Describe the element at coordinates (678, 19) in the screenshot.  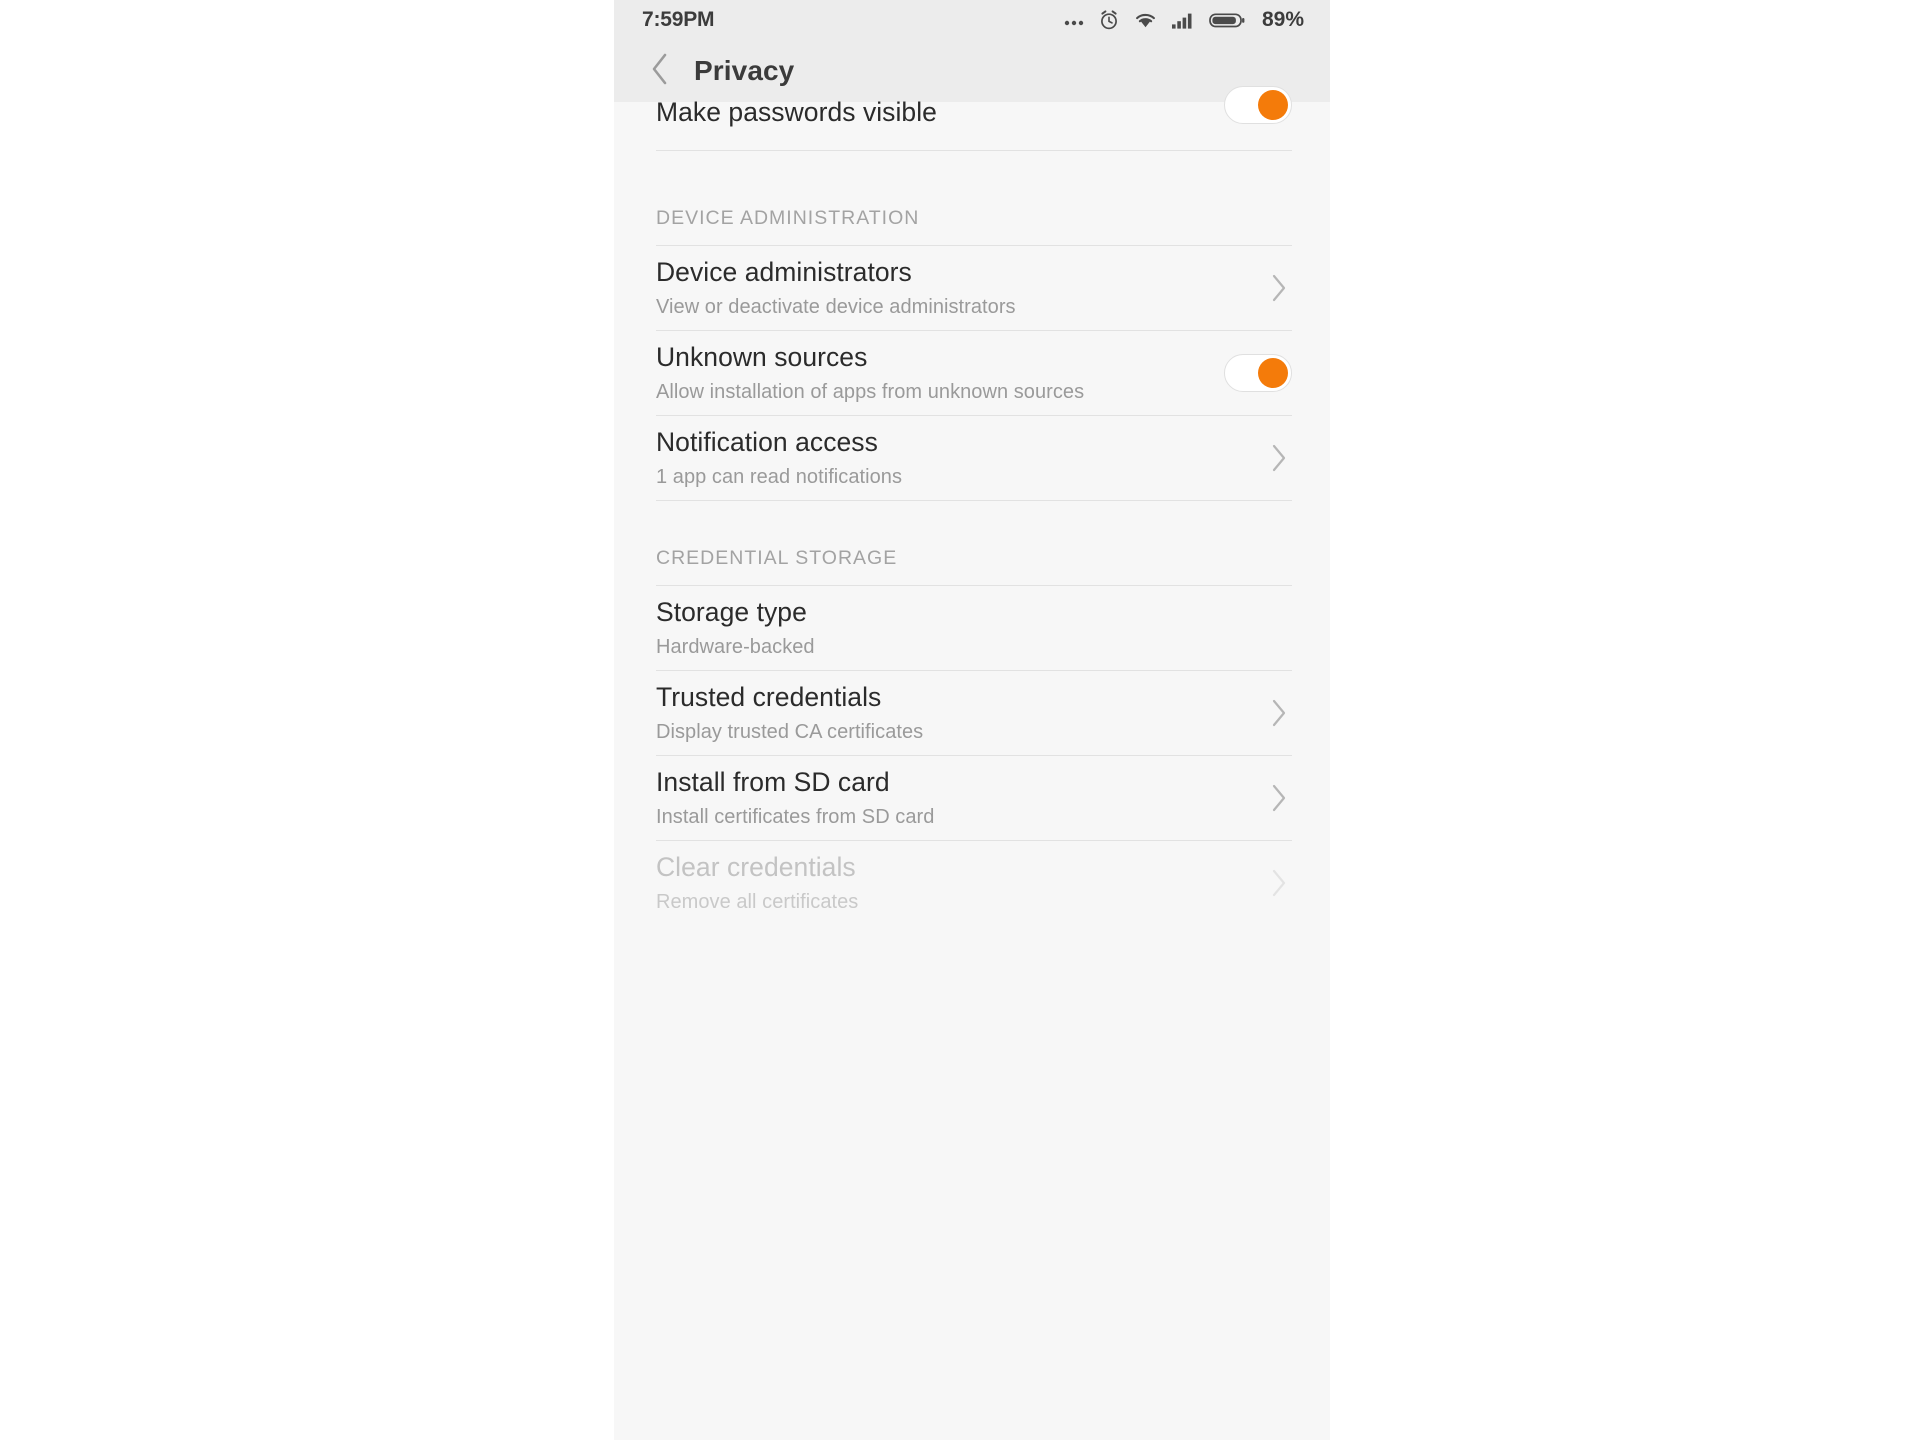
I see `status-bar-clock: 7:59PM` at that location.